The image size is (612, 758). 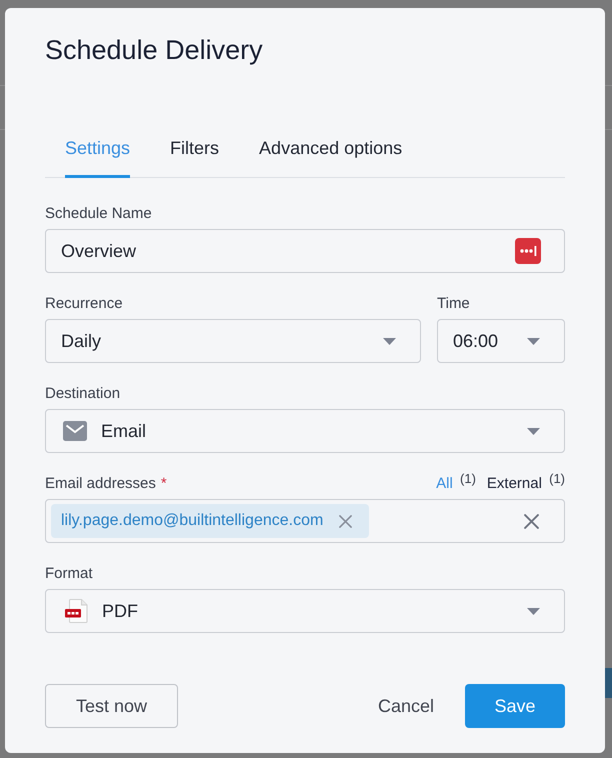 I want to click on tab: Filters, so click(x=195, y=157).